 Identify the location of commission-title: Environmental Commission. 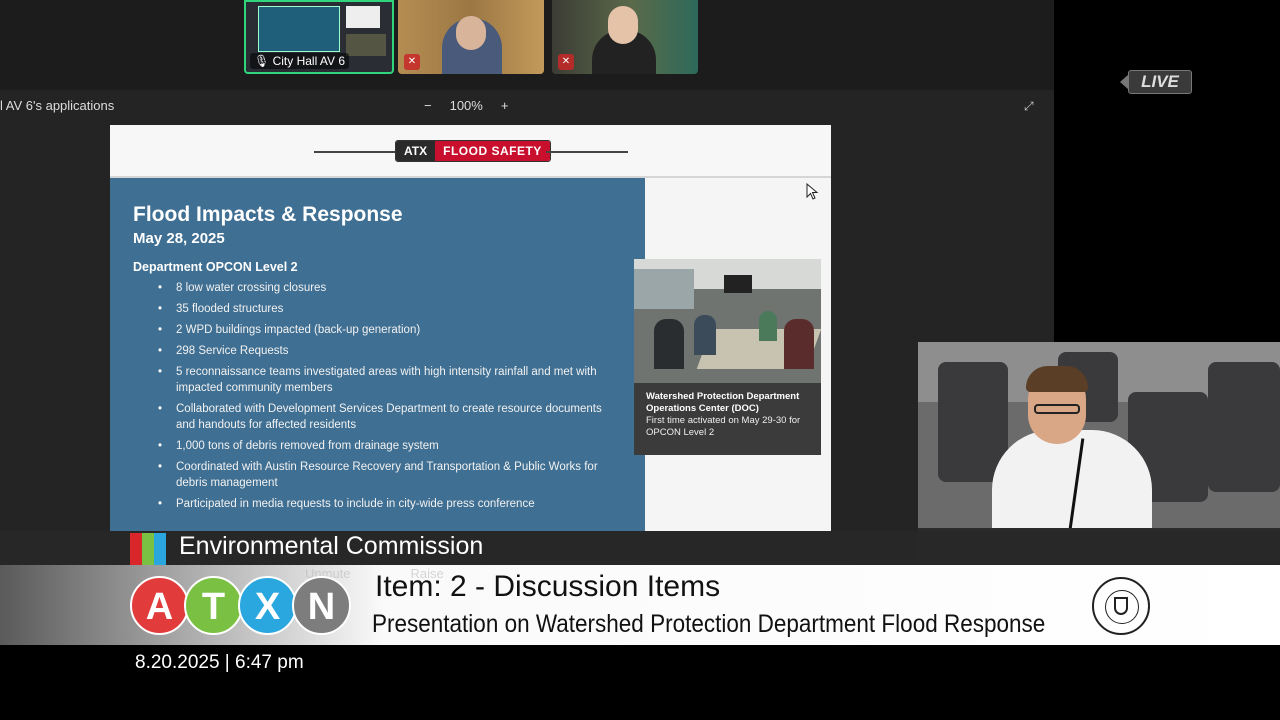
(331, 546).